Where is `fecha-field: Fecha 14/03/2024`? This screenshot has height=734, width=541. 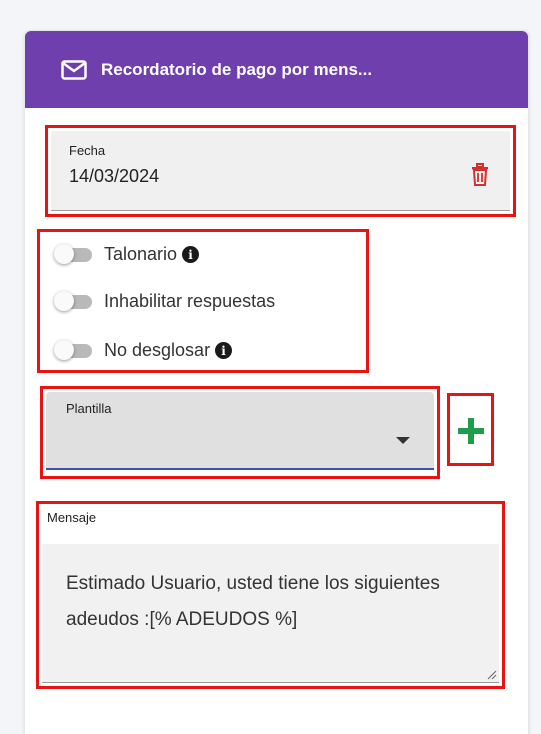
fecha-field: Fecha 14/03/2024 is located at coordinates (280, 171).